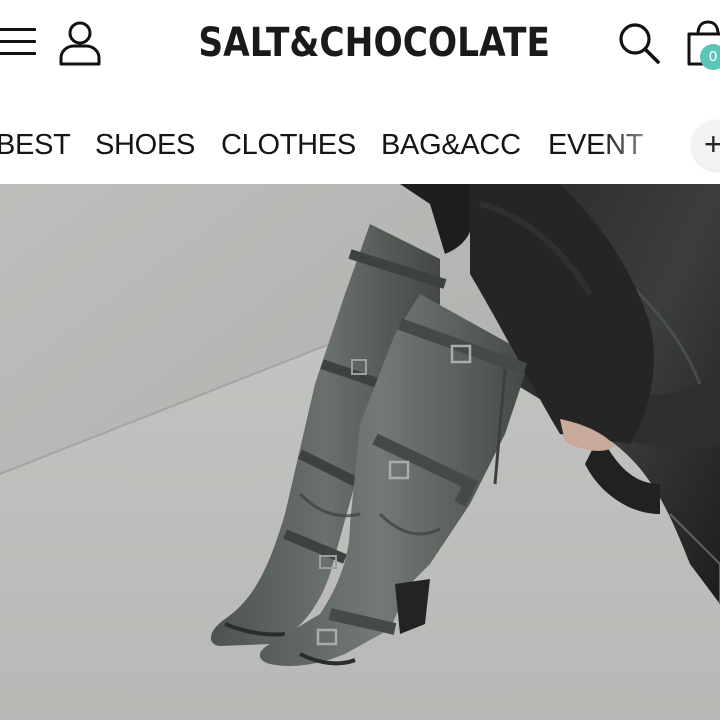 The image size is (720, 720). What do you see at coordinates (710, 57) in the screenshot?
I see `cart-count-badge: 0` at bounding box center [710, 57].